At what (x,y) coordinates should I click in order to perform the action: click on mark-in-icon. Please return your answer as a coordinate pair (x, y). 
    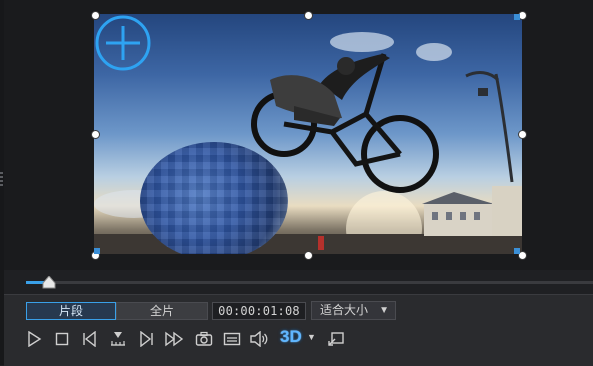
    Looking at the image, I should click on (118, 339).